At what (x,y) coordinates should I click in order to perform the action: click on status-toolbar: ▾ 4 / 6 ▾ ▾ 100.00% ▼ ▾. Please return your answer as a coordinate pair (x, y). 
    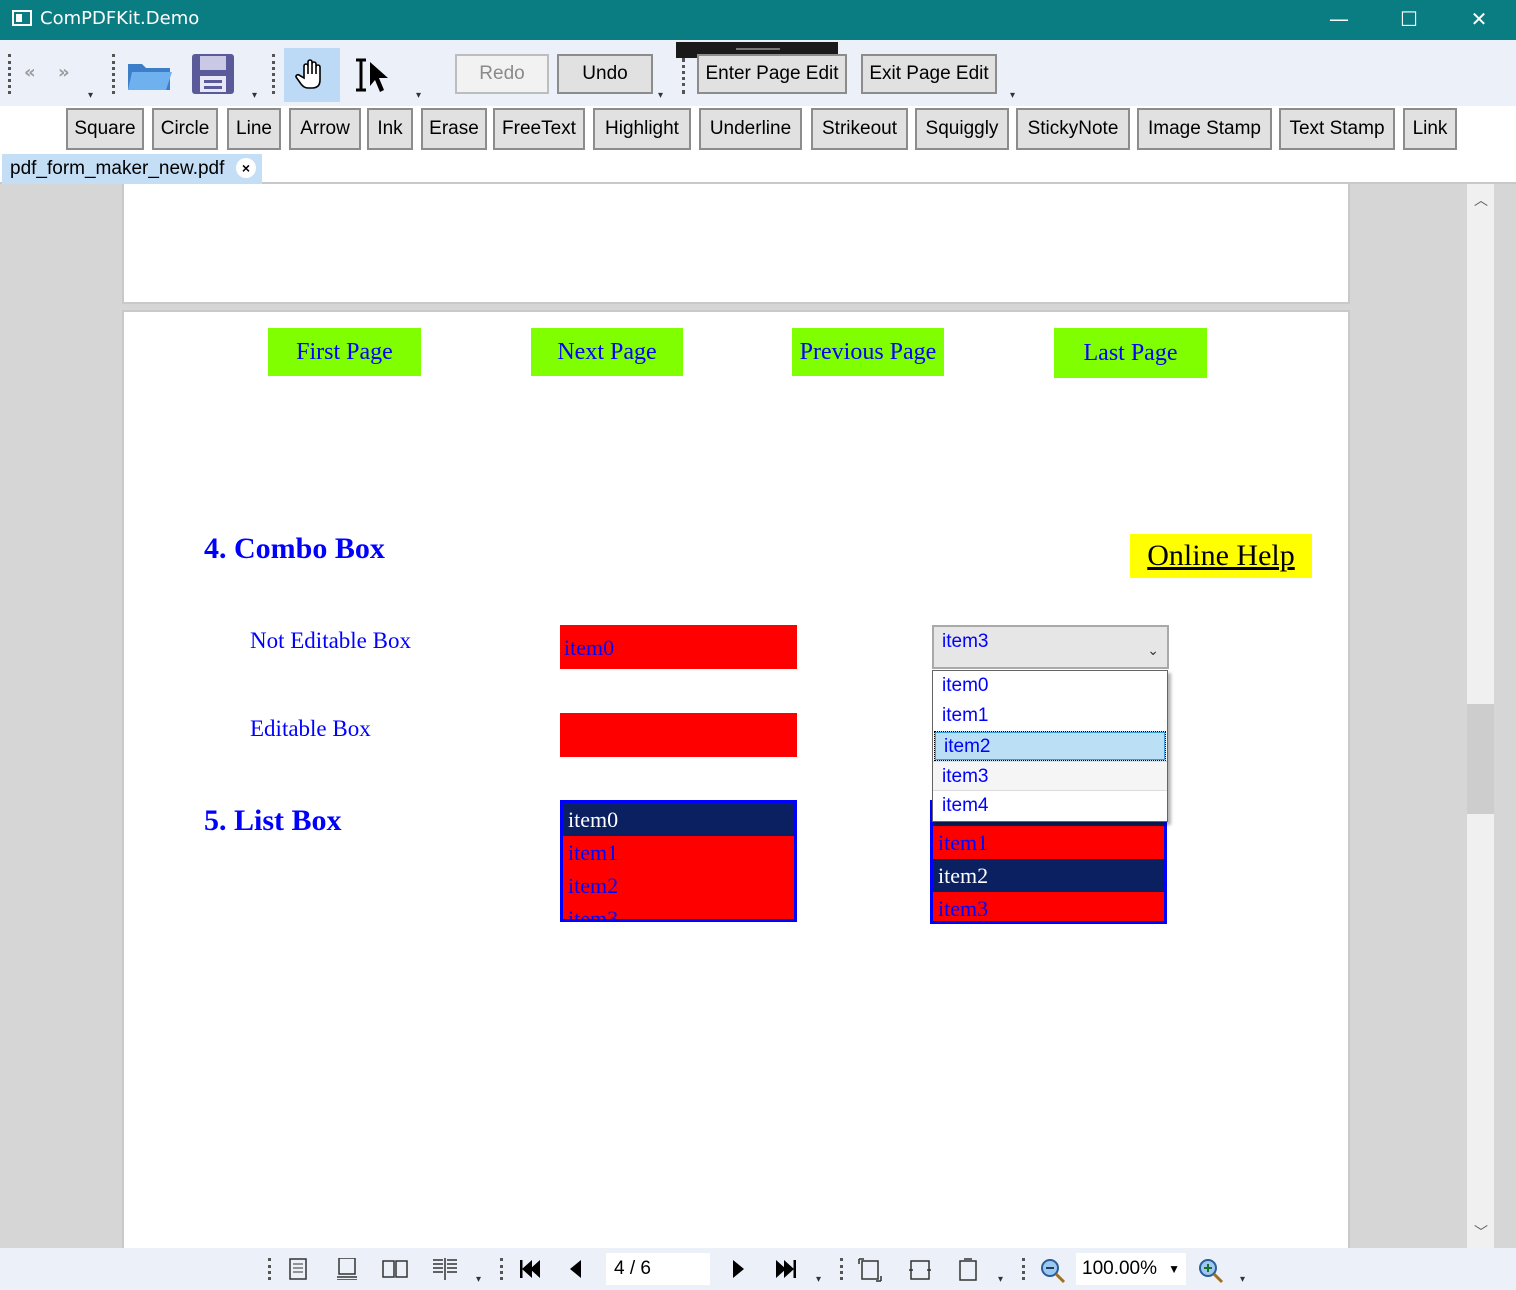
    Looking at the image, I should click on (758, 1269).